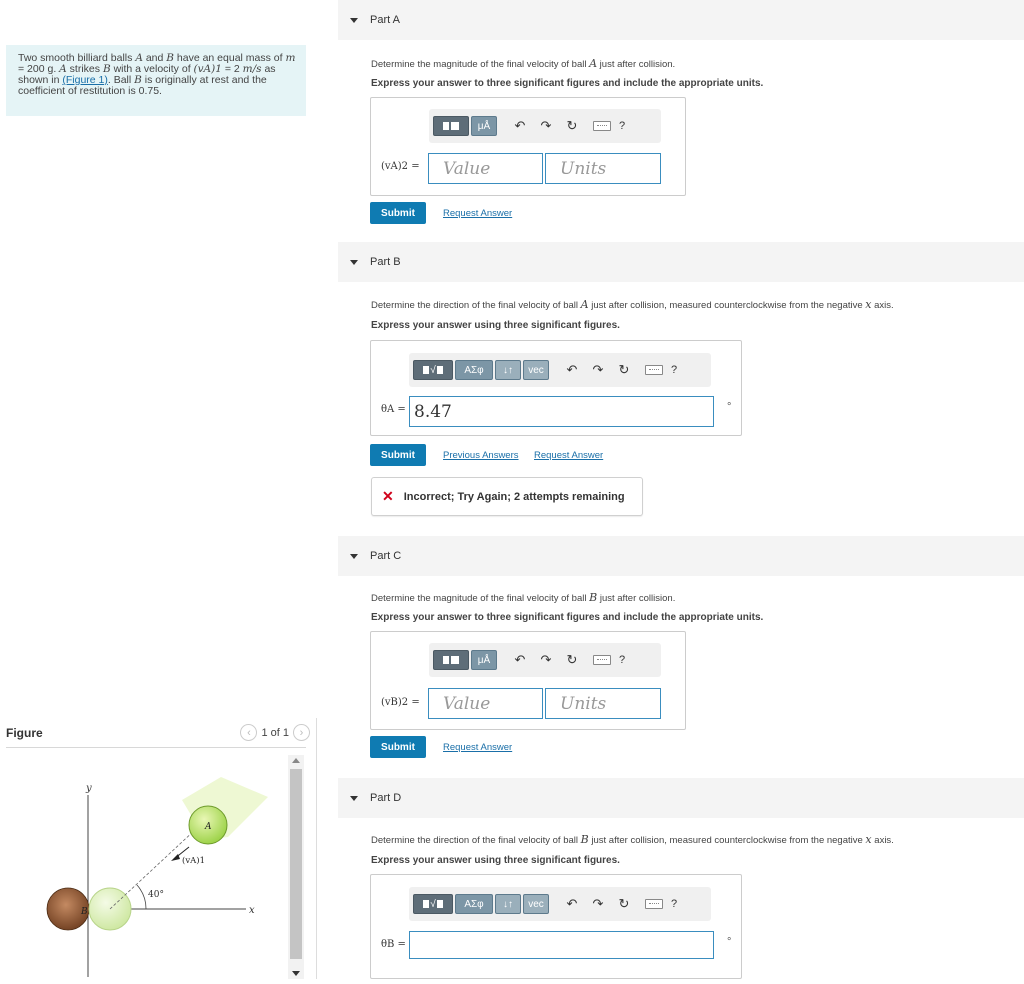 This screenshot has width=1024, height=984. What do you see at coordinates (681, 262) in the screenshot?
I see `part-b-header: Part B` at bounding box center [681, 262].